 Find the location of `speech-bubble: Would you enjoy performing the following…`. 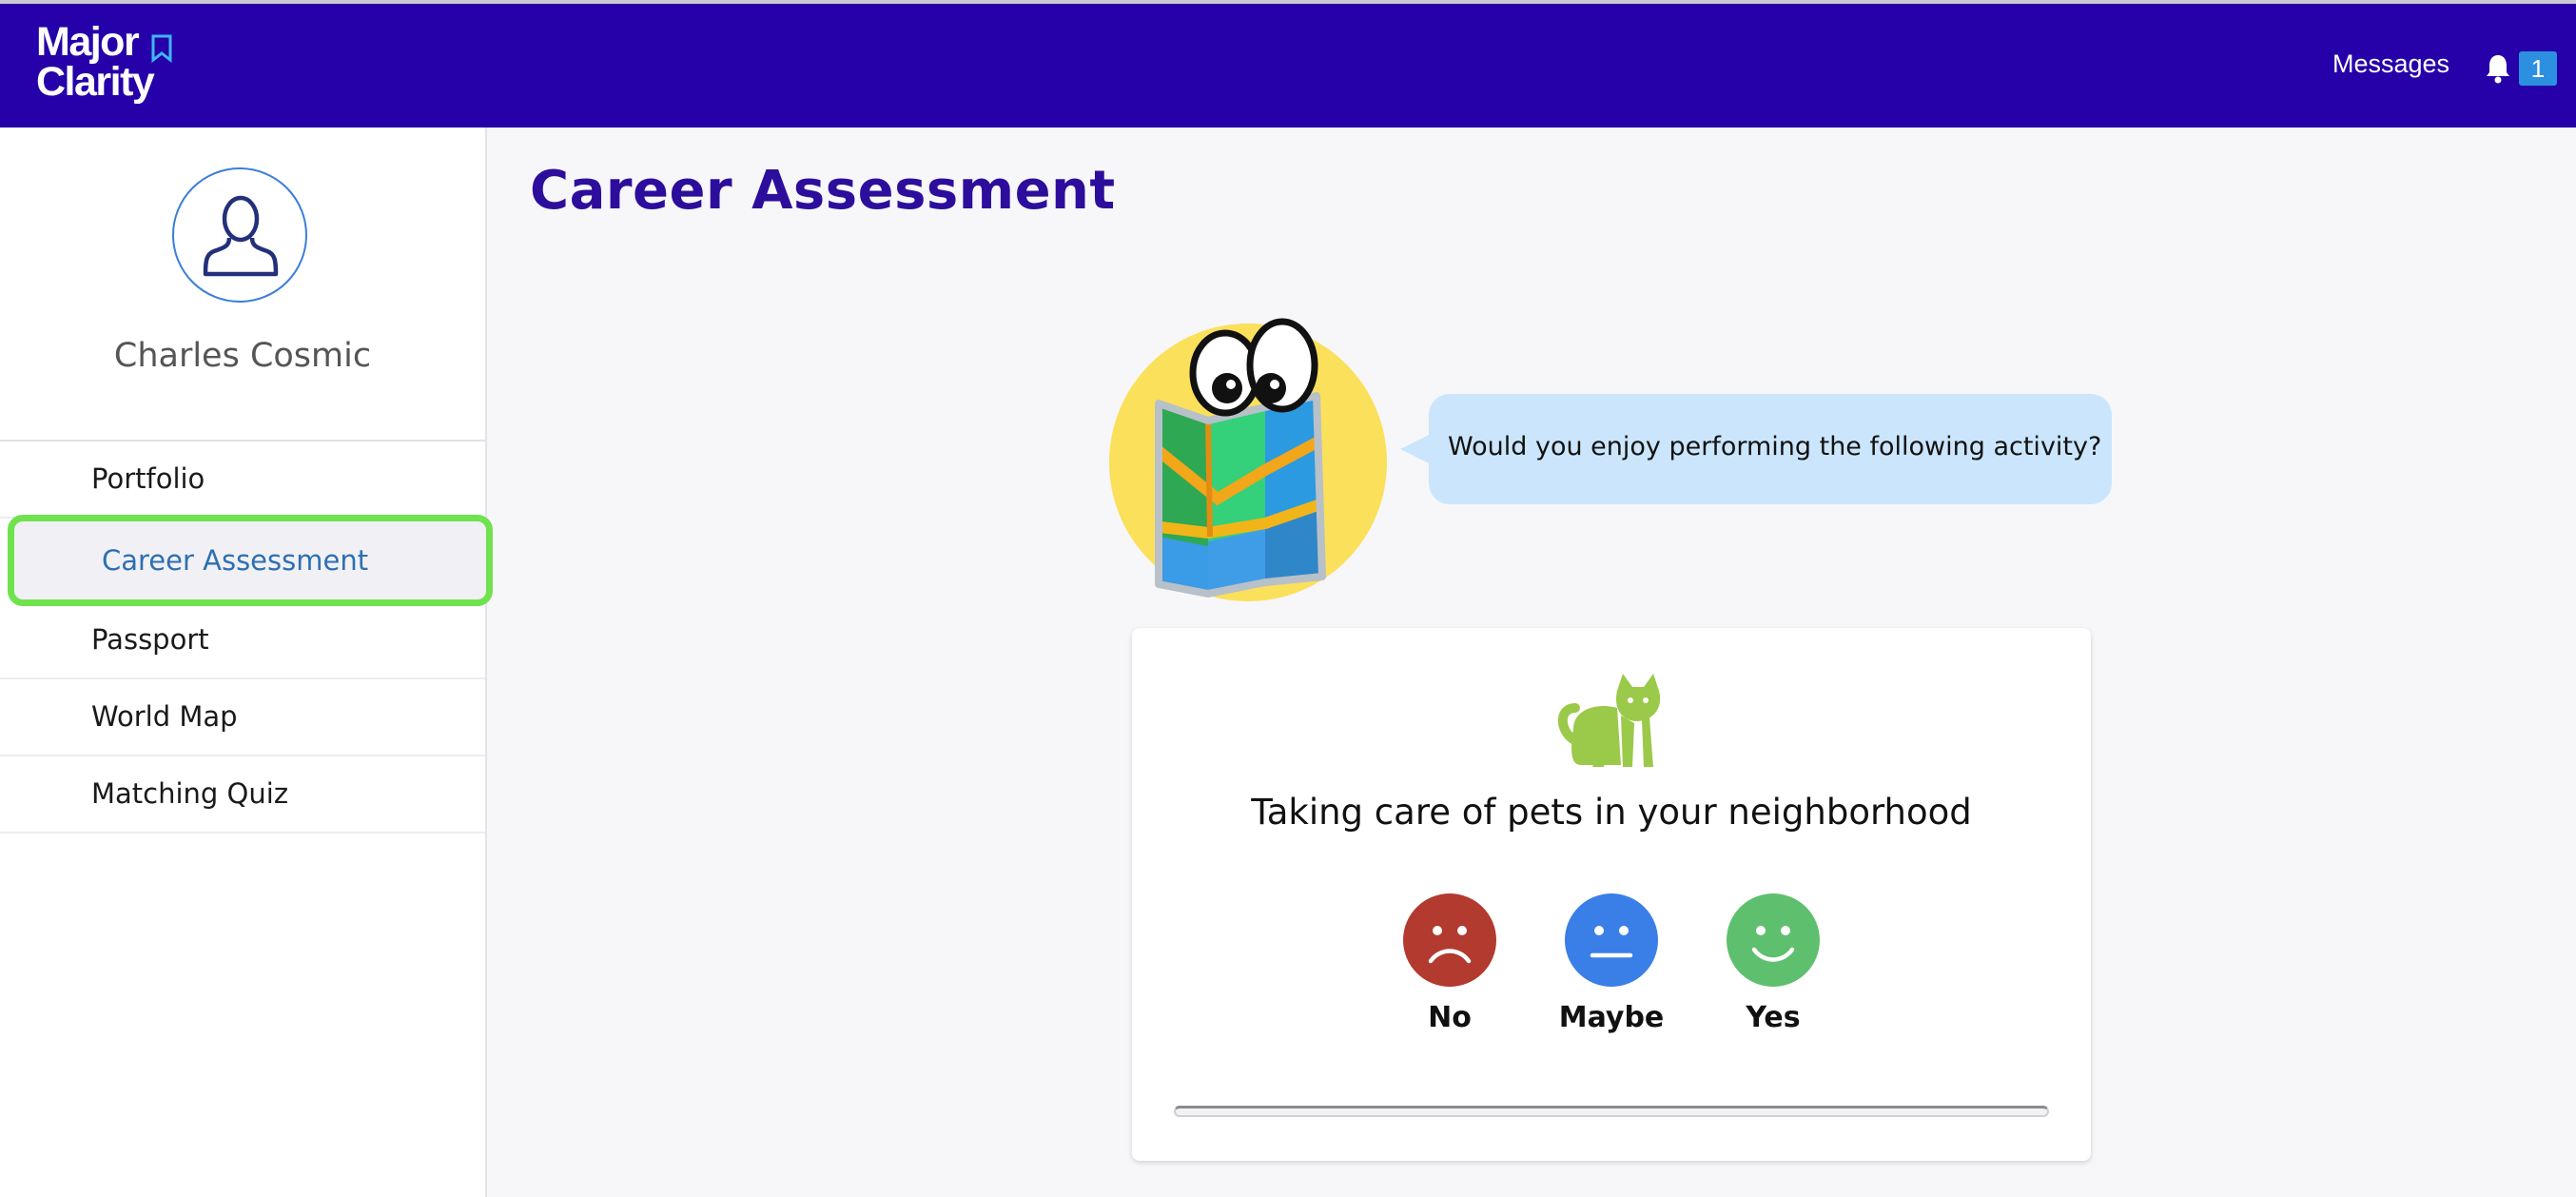

speech-bubble: Would you enjoy performing the following… is located at coordinates (1756, 449).